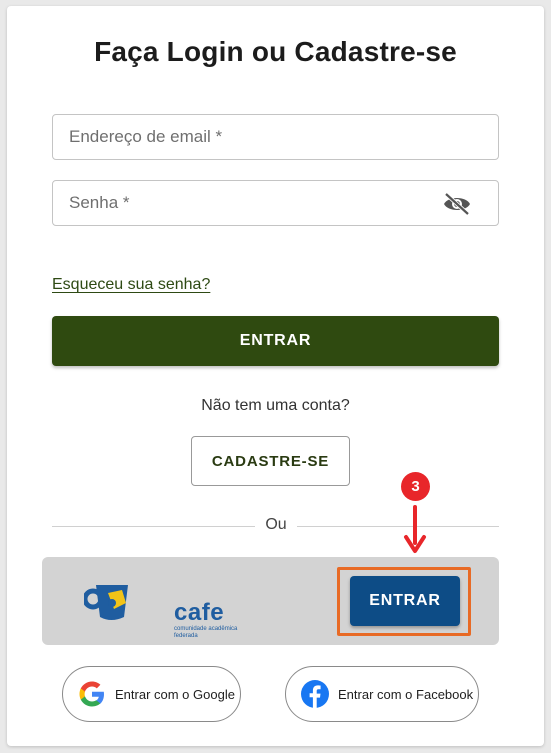 Image resolution: width=551 pixels, height=753 pixels. I want to click on facebook-login-button: Entrar com o Facebook, so click(382, 694).